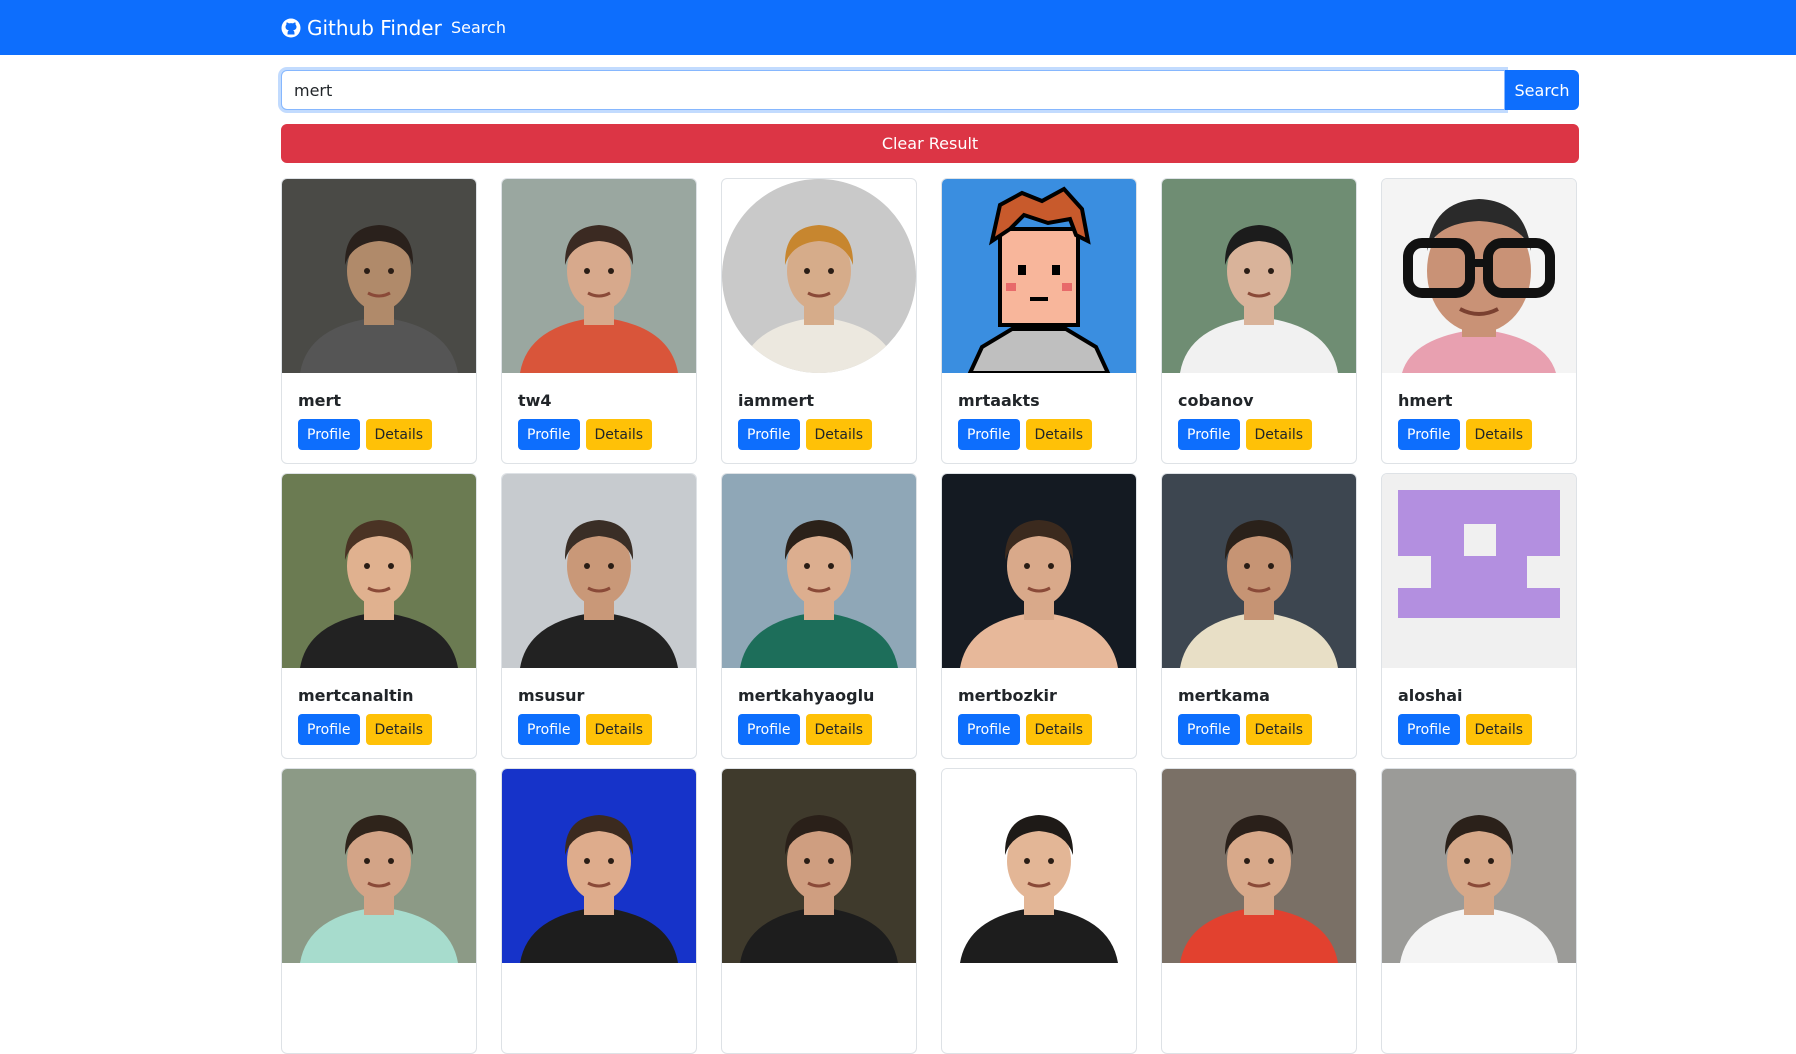 This screenshot has width=1796, height=1054. What do you see at coordinates (1224, 695) in the screenshot?
I see `username: mertkama` at bounding box center [1224, 695].